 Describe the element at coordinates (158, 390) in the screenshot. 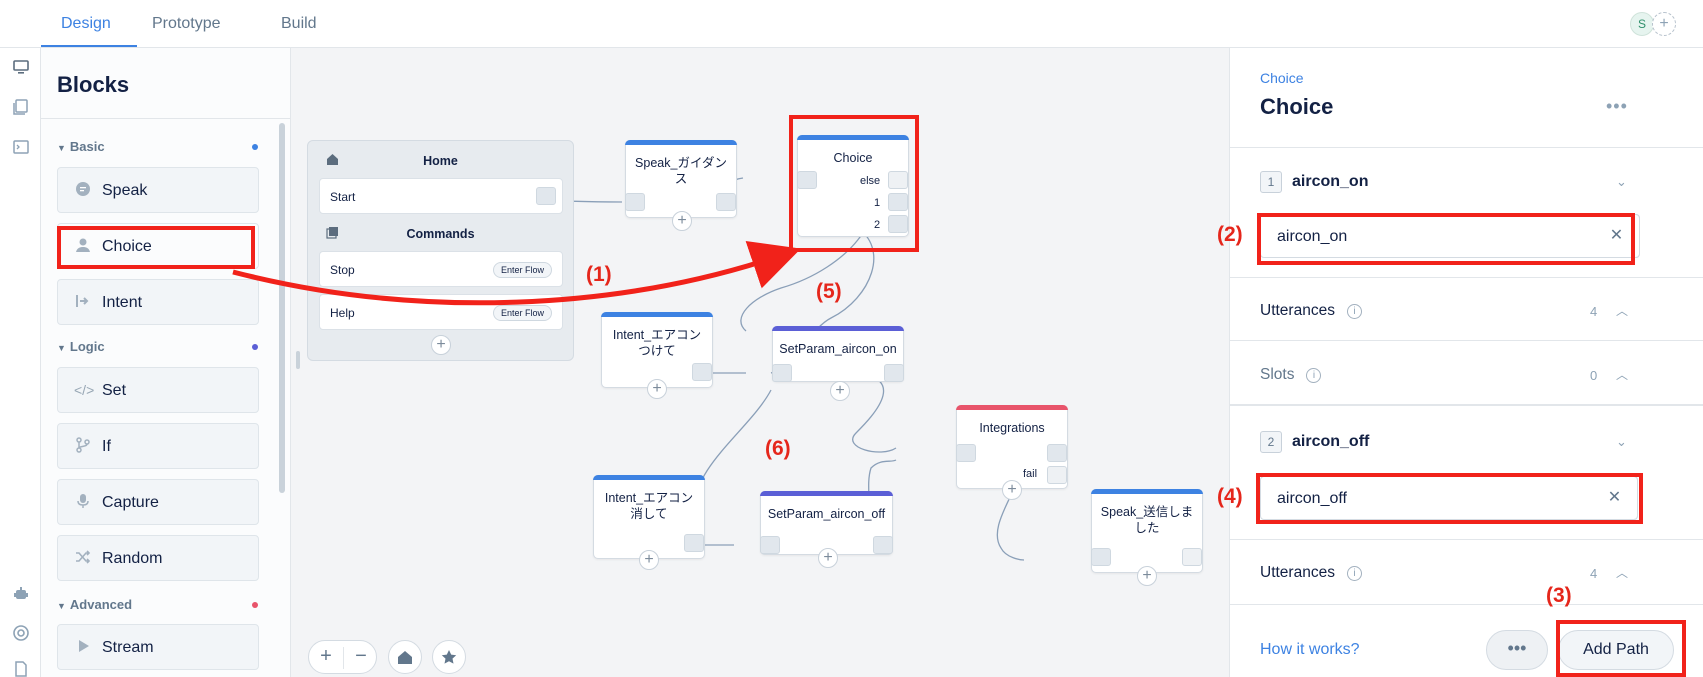

I see `block-set: </> Set` at that location.